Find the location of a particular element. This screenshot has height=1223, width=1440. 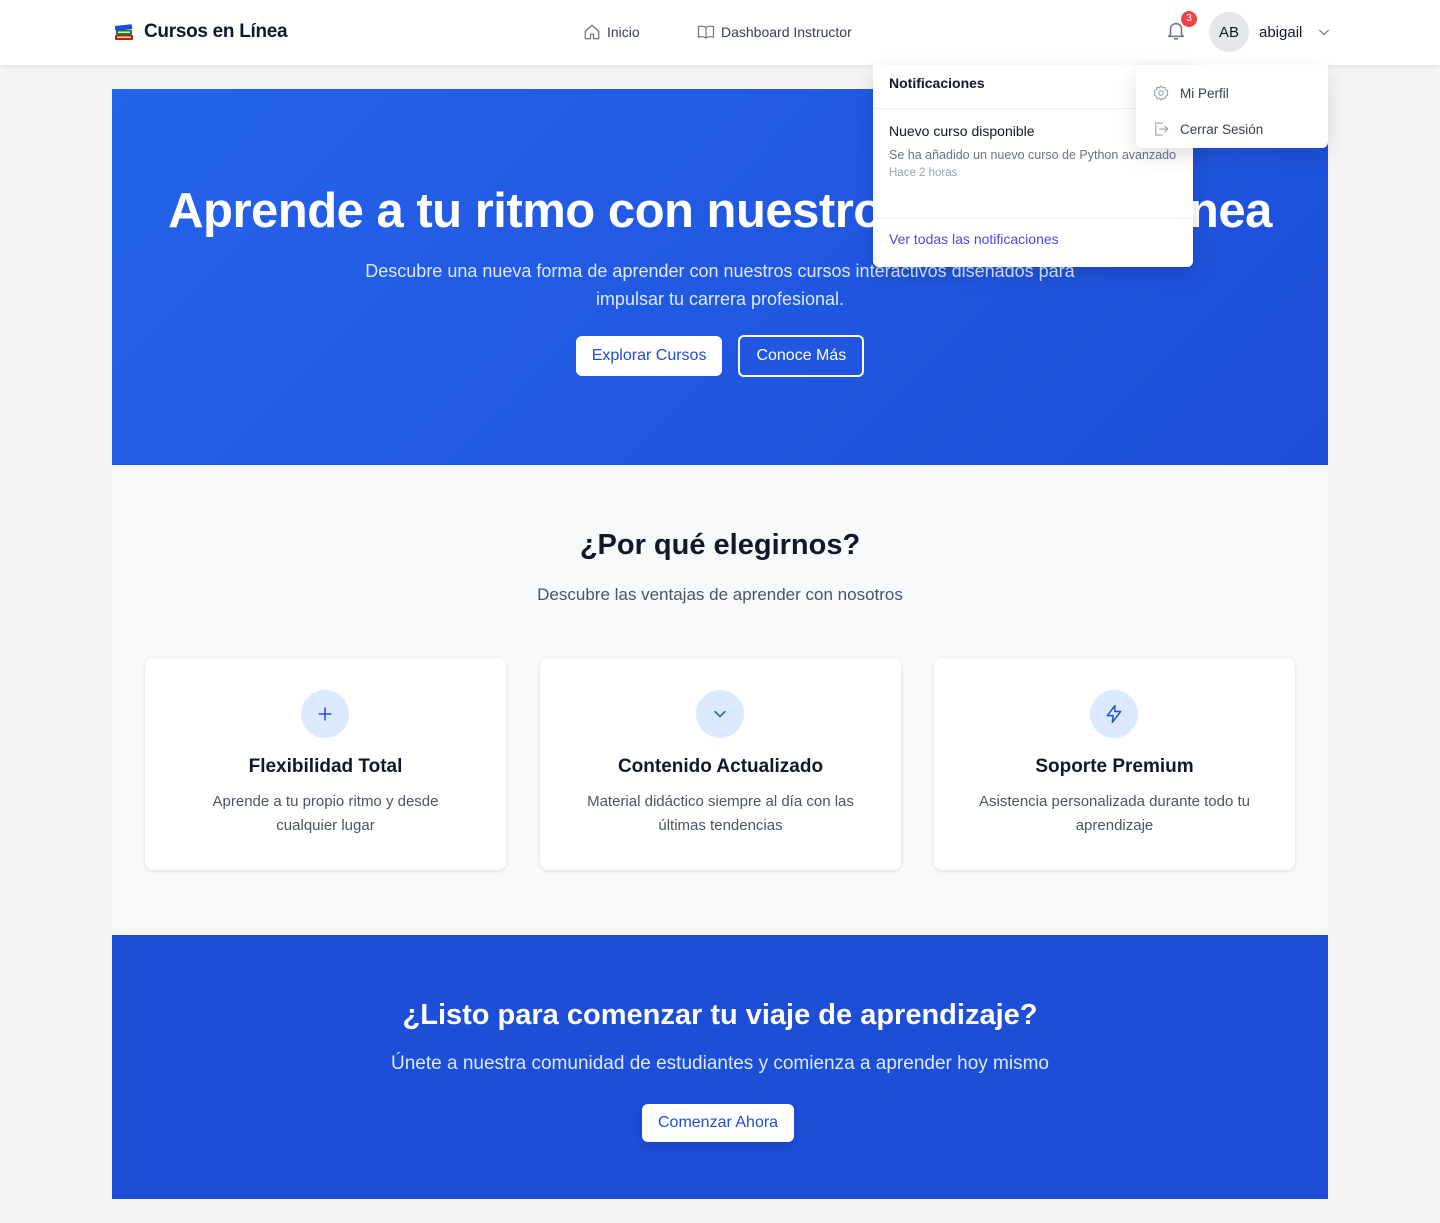

nav-link-dashboard-instructor: Dashboard Instructor is located at coordinates (797, 32).